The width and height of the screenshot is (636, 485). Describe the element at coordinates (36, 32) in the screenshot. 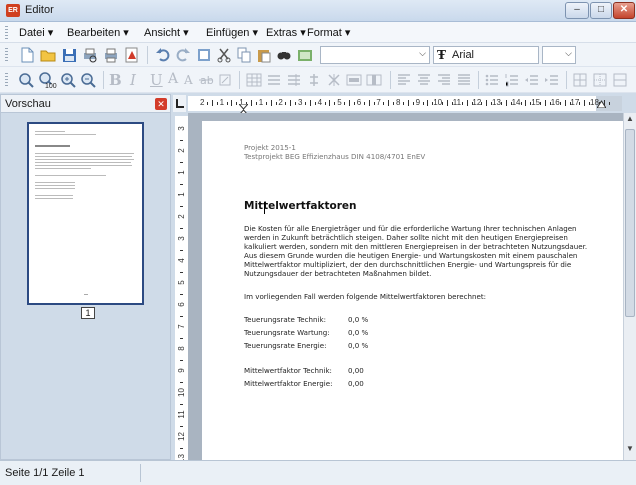

I see `menu-datei: Datei ▾` at that location.